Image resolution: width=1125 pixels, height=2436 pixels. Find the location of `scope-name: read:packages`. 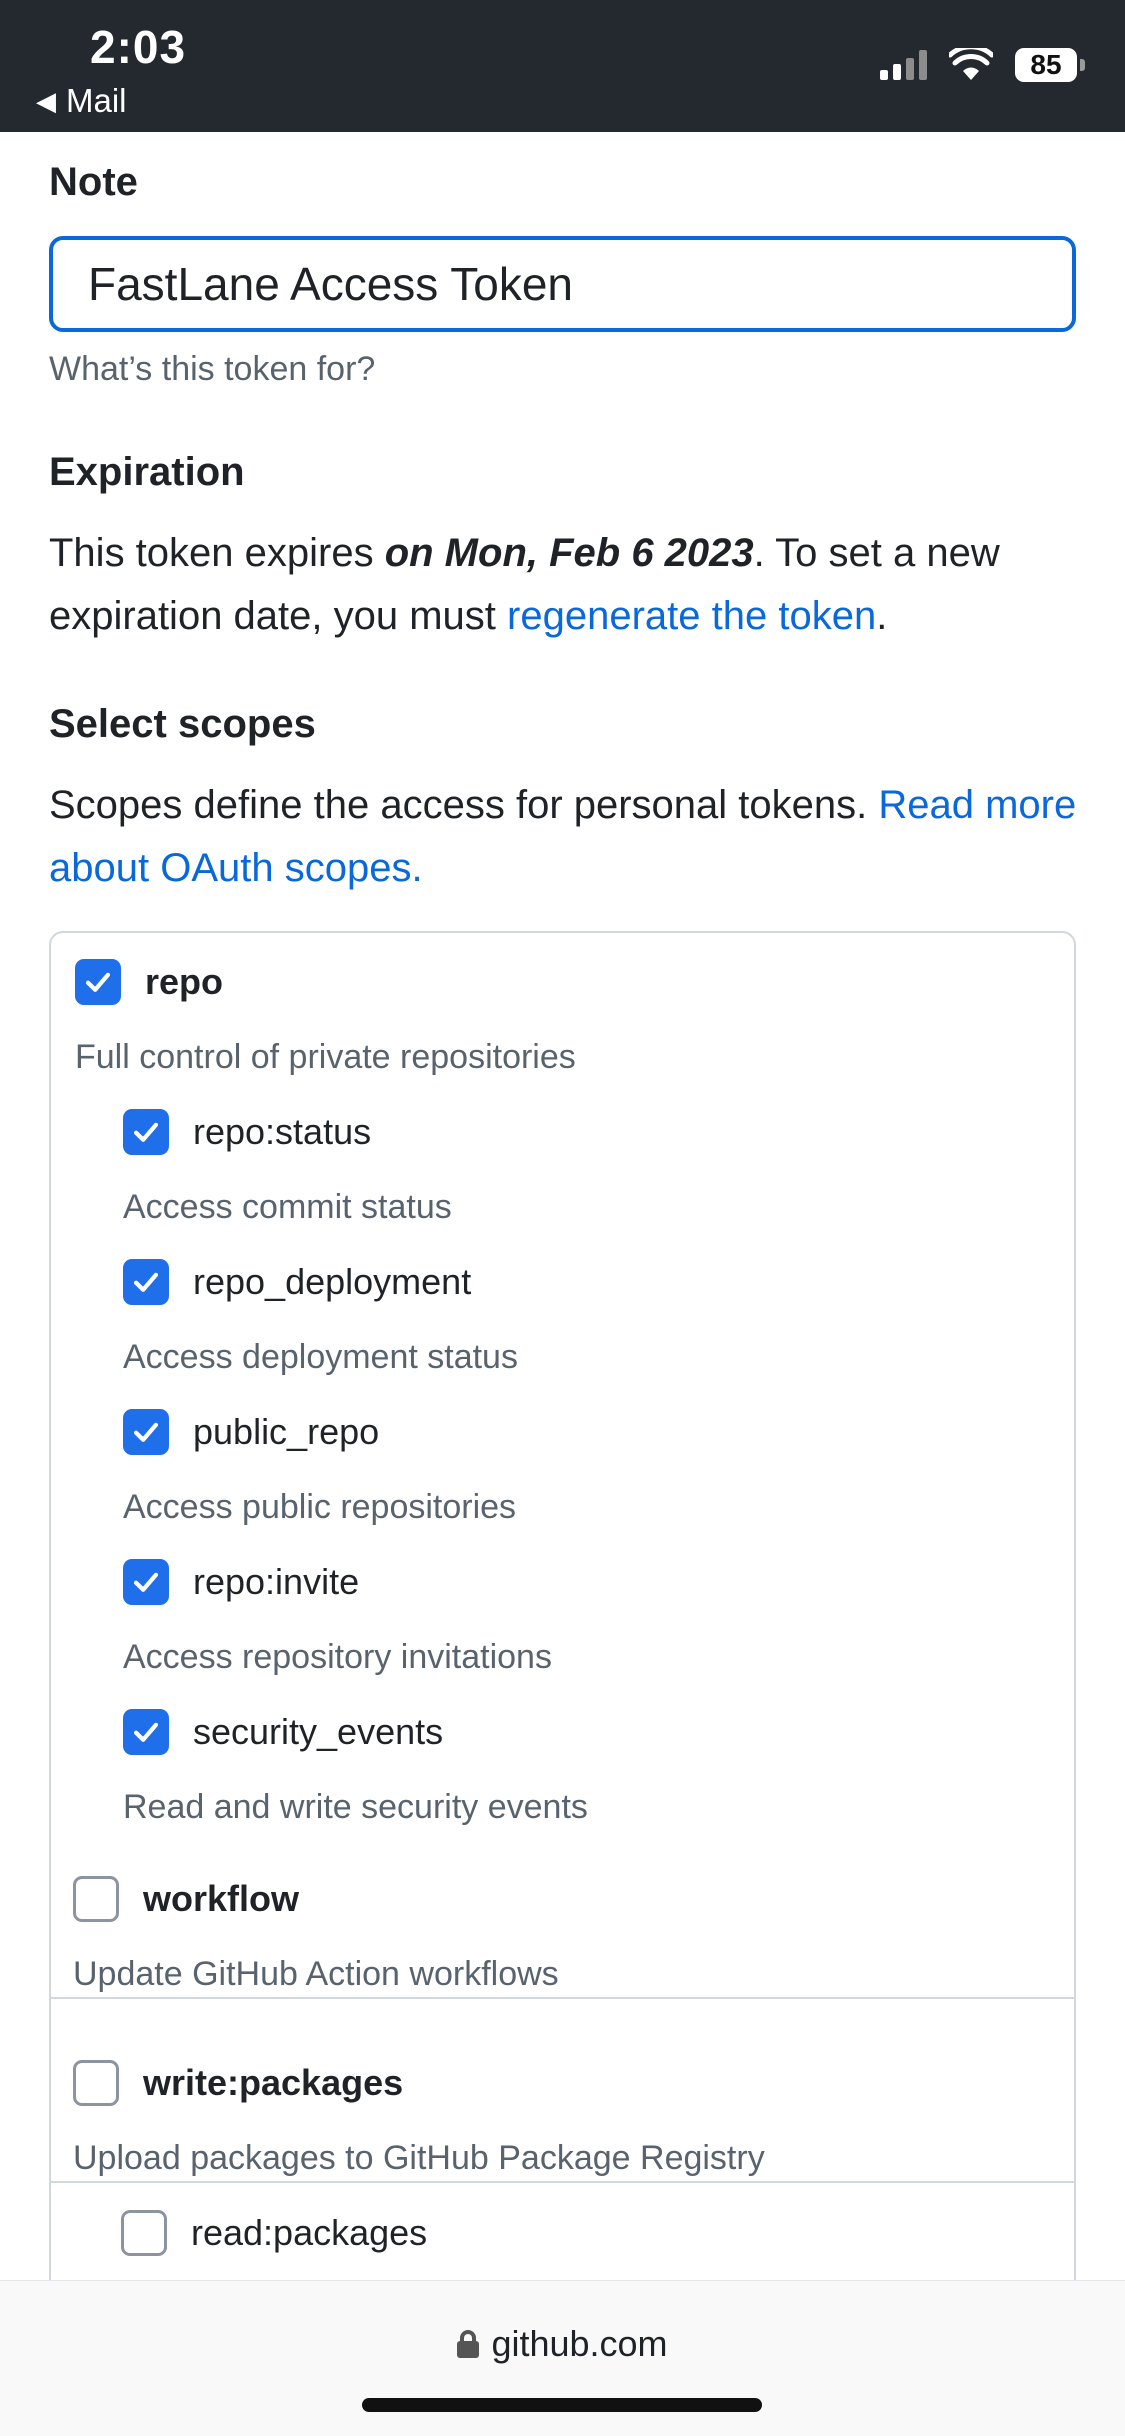

scope-name: read:packages is located at coordinates (309, 2232).